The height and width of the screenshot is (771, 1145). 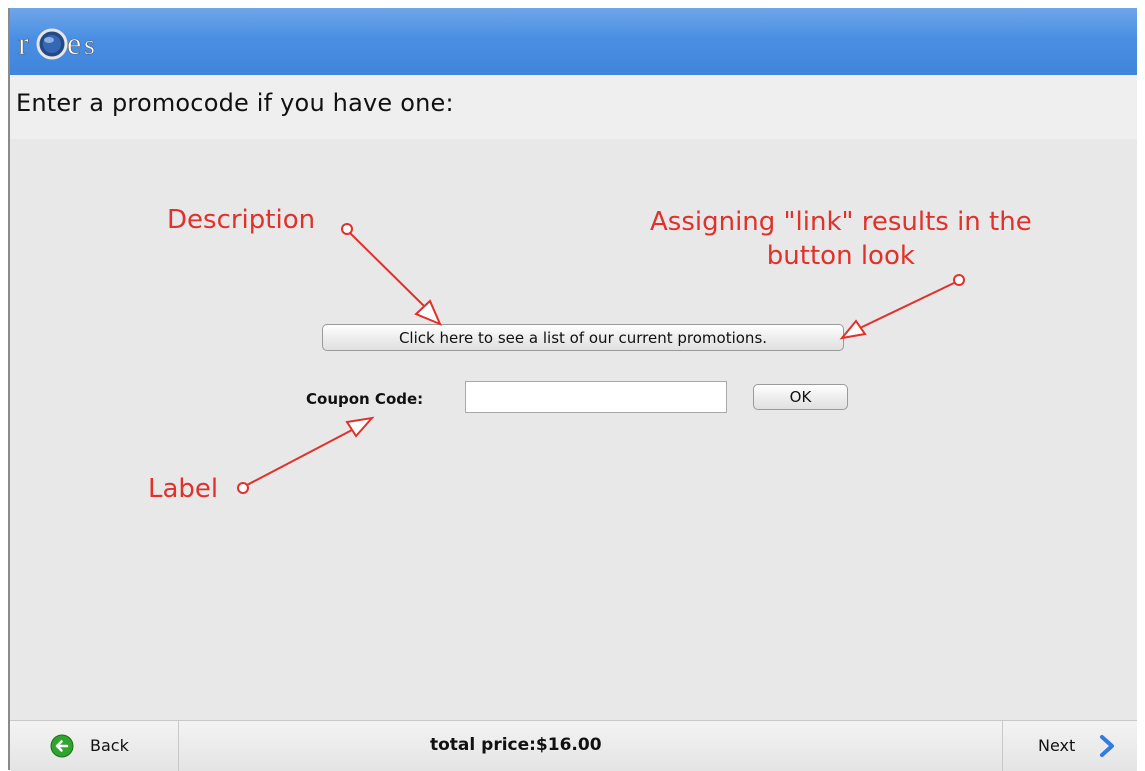 What do you see at coordinates (183, 489) in the screenshot?
I see `annotation-label: Label` at bounding box center [183, 489].